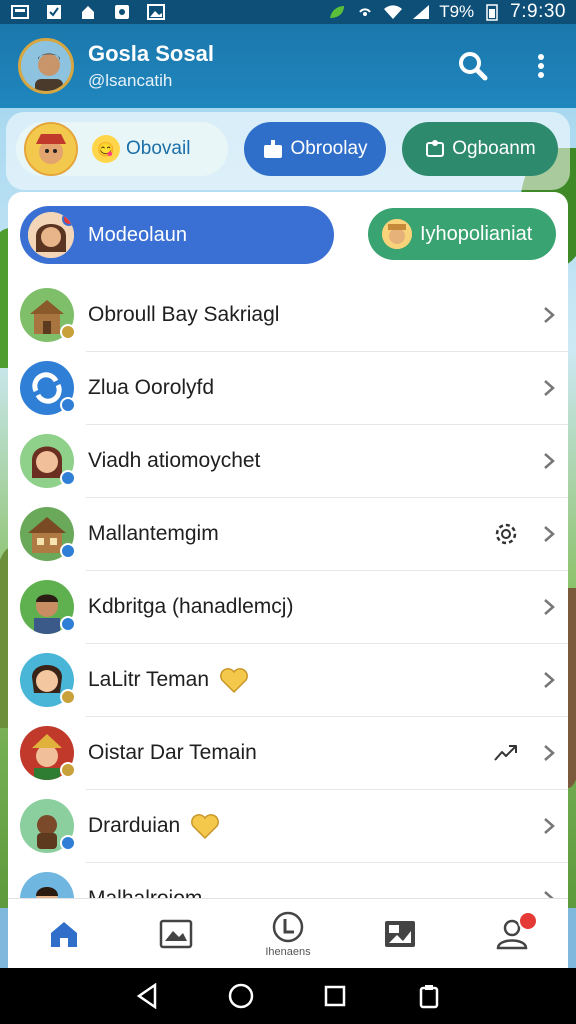 The width and height of the screenshot is (576, 1024). I want to click on nav-timeline: Ihenaens, so click(288, 933).